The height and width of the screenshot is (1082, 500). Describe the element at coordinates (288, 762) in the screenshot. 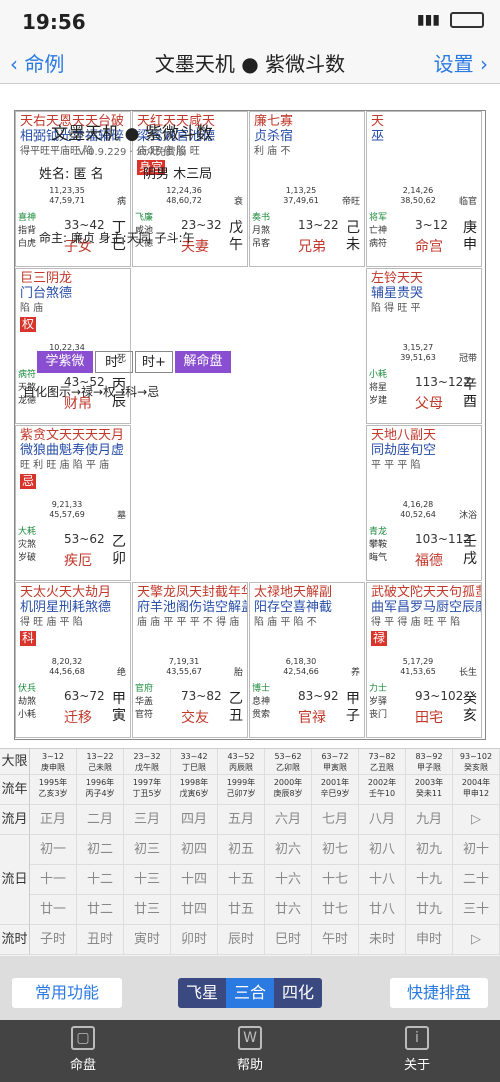

I see `grid-cell: 53~62 乙卯限` at that location.